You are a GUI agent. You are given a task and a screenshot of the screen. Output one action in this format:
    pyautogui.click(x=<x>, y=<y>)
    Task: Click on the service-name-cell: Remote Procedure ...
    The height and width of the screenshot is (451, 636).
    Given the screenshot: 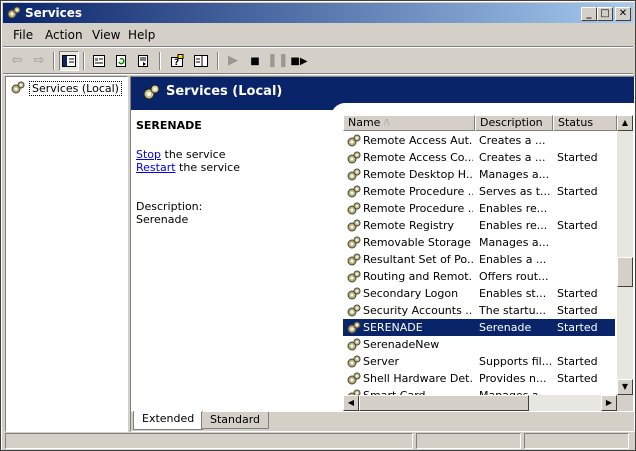 What is the action you would take?
    pyautogui.click(x=418, y=208)
    